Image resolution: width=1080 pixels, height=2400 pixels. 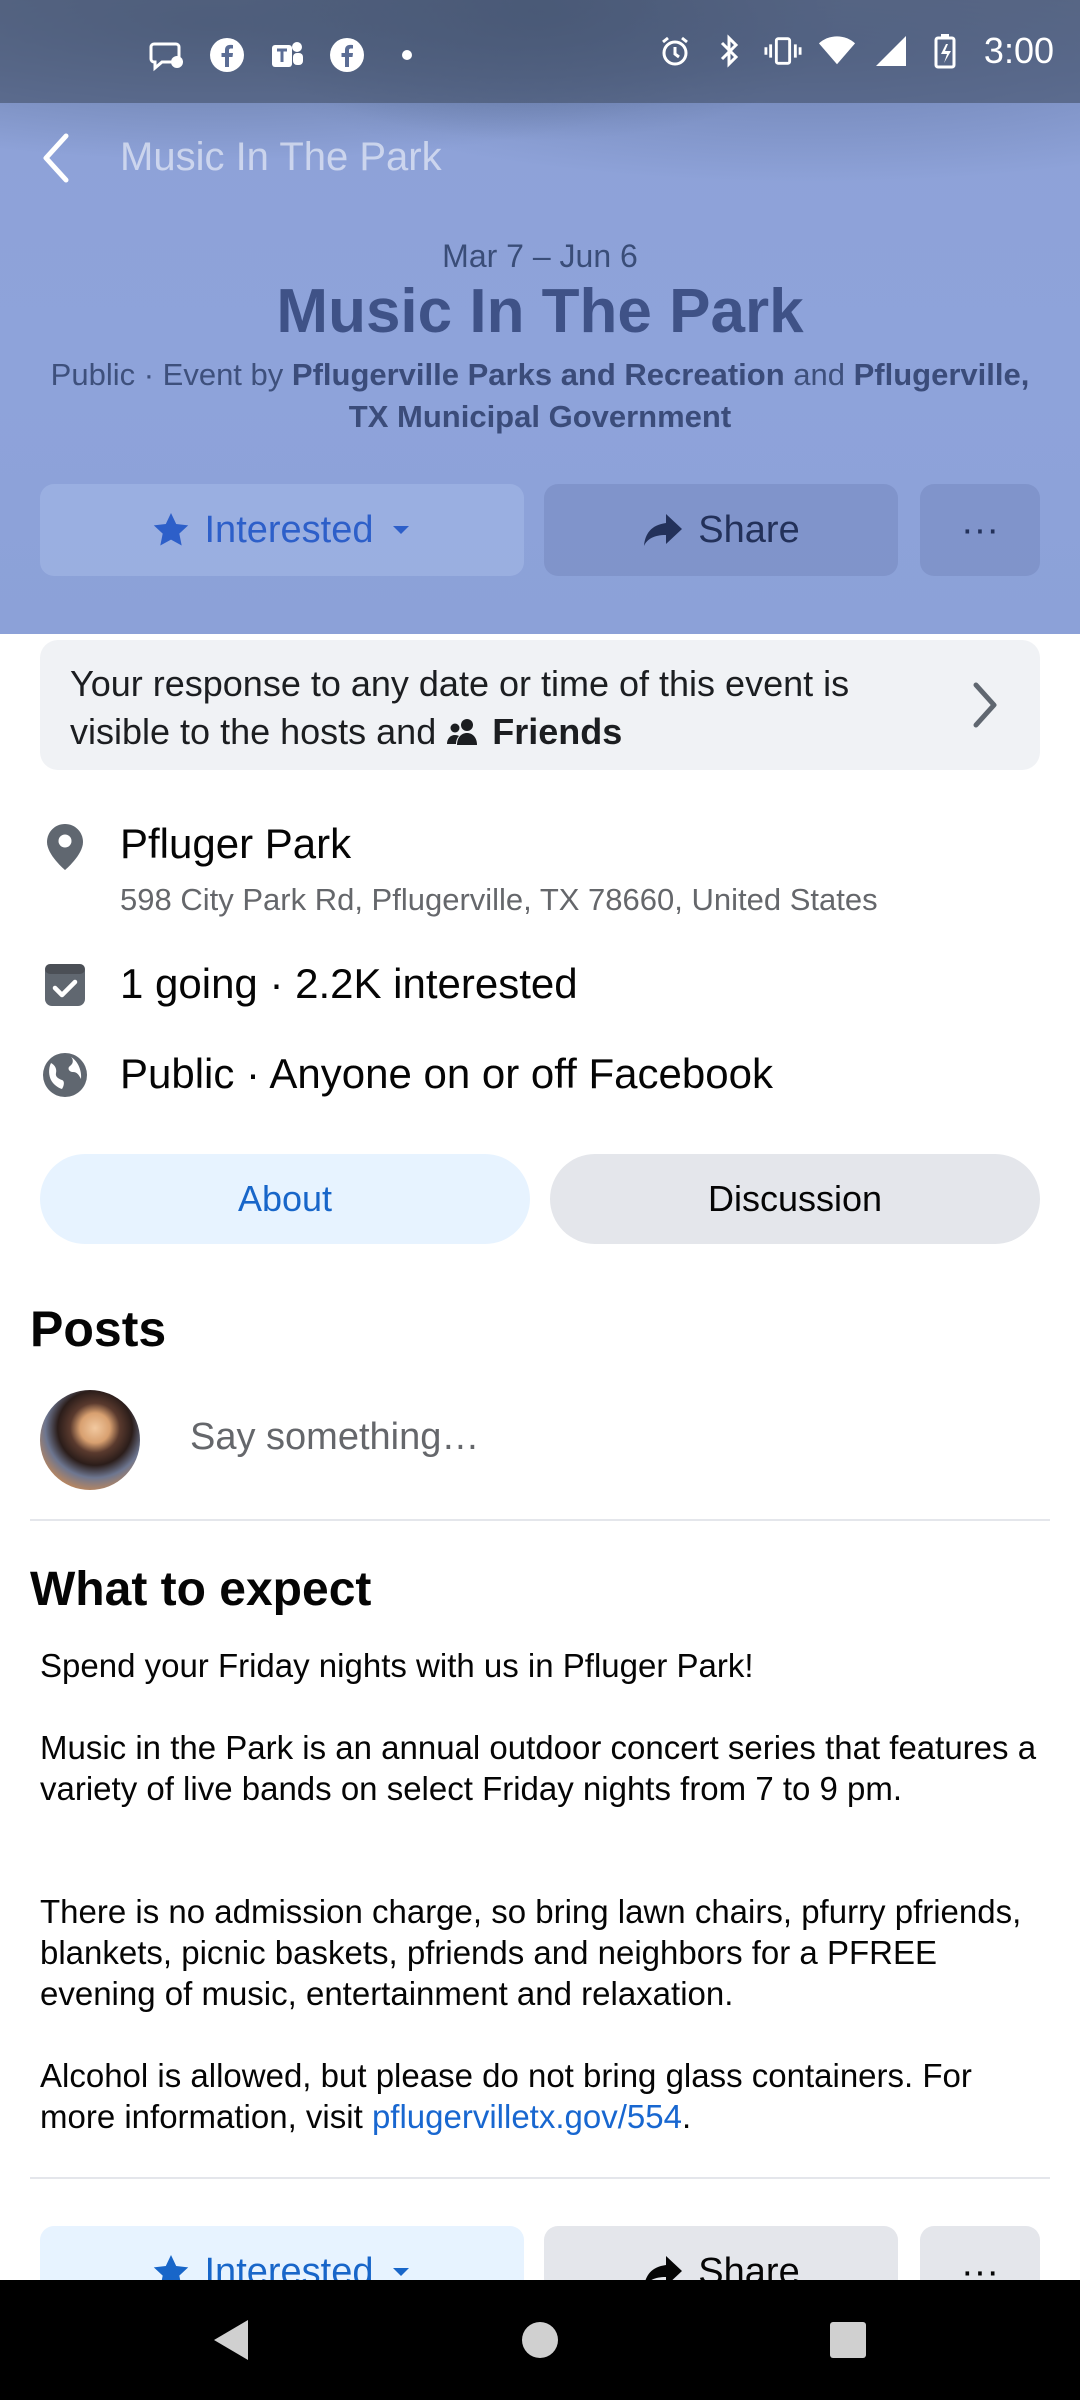 I want to click on battery-icon, so click(x=945, y=51).